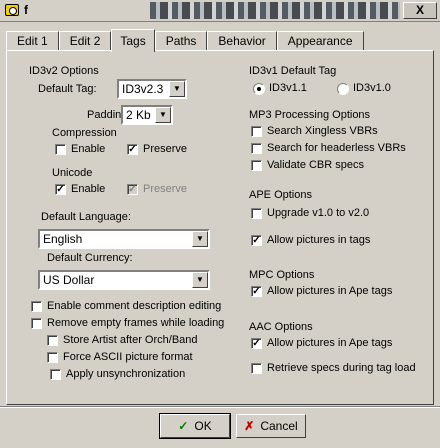 The width and height of the screenshot is (440, 448). Describe the element at coordinates (84, 133) in the screenshot. I see `compression-label: Compression` at that location.